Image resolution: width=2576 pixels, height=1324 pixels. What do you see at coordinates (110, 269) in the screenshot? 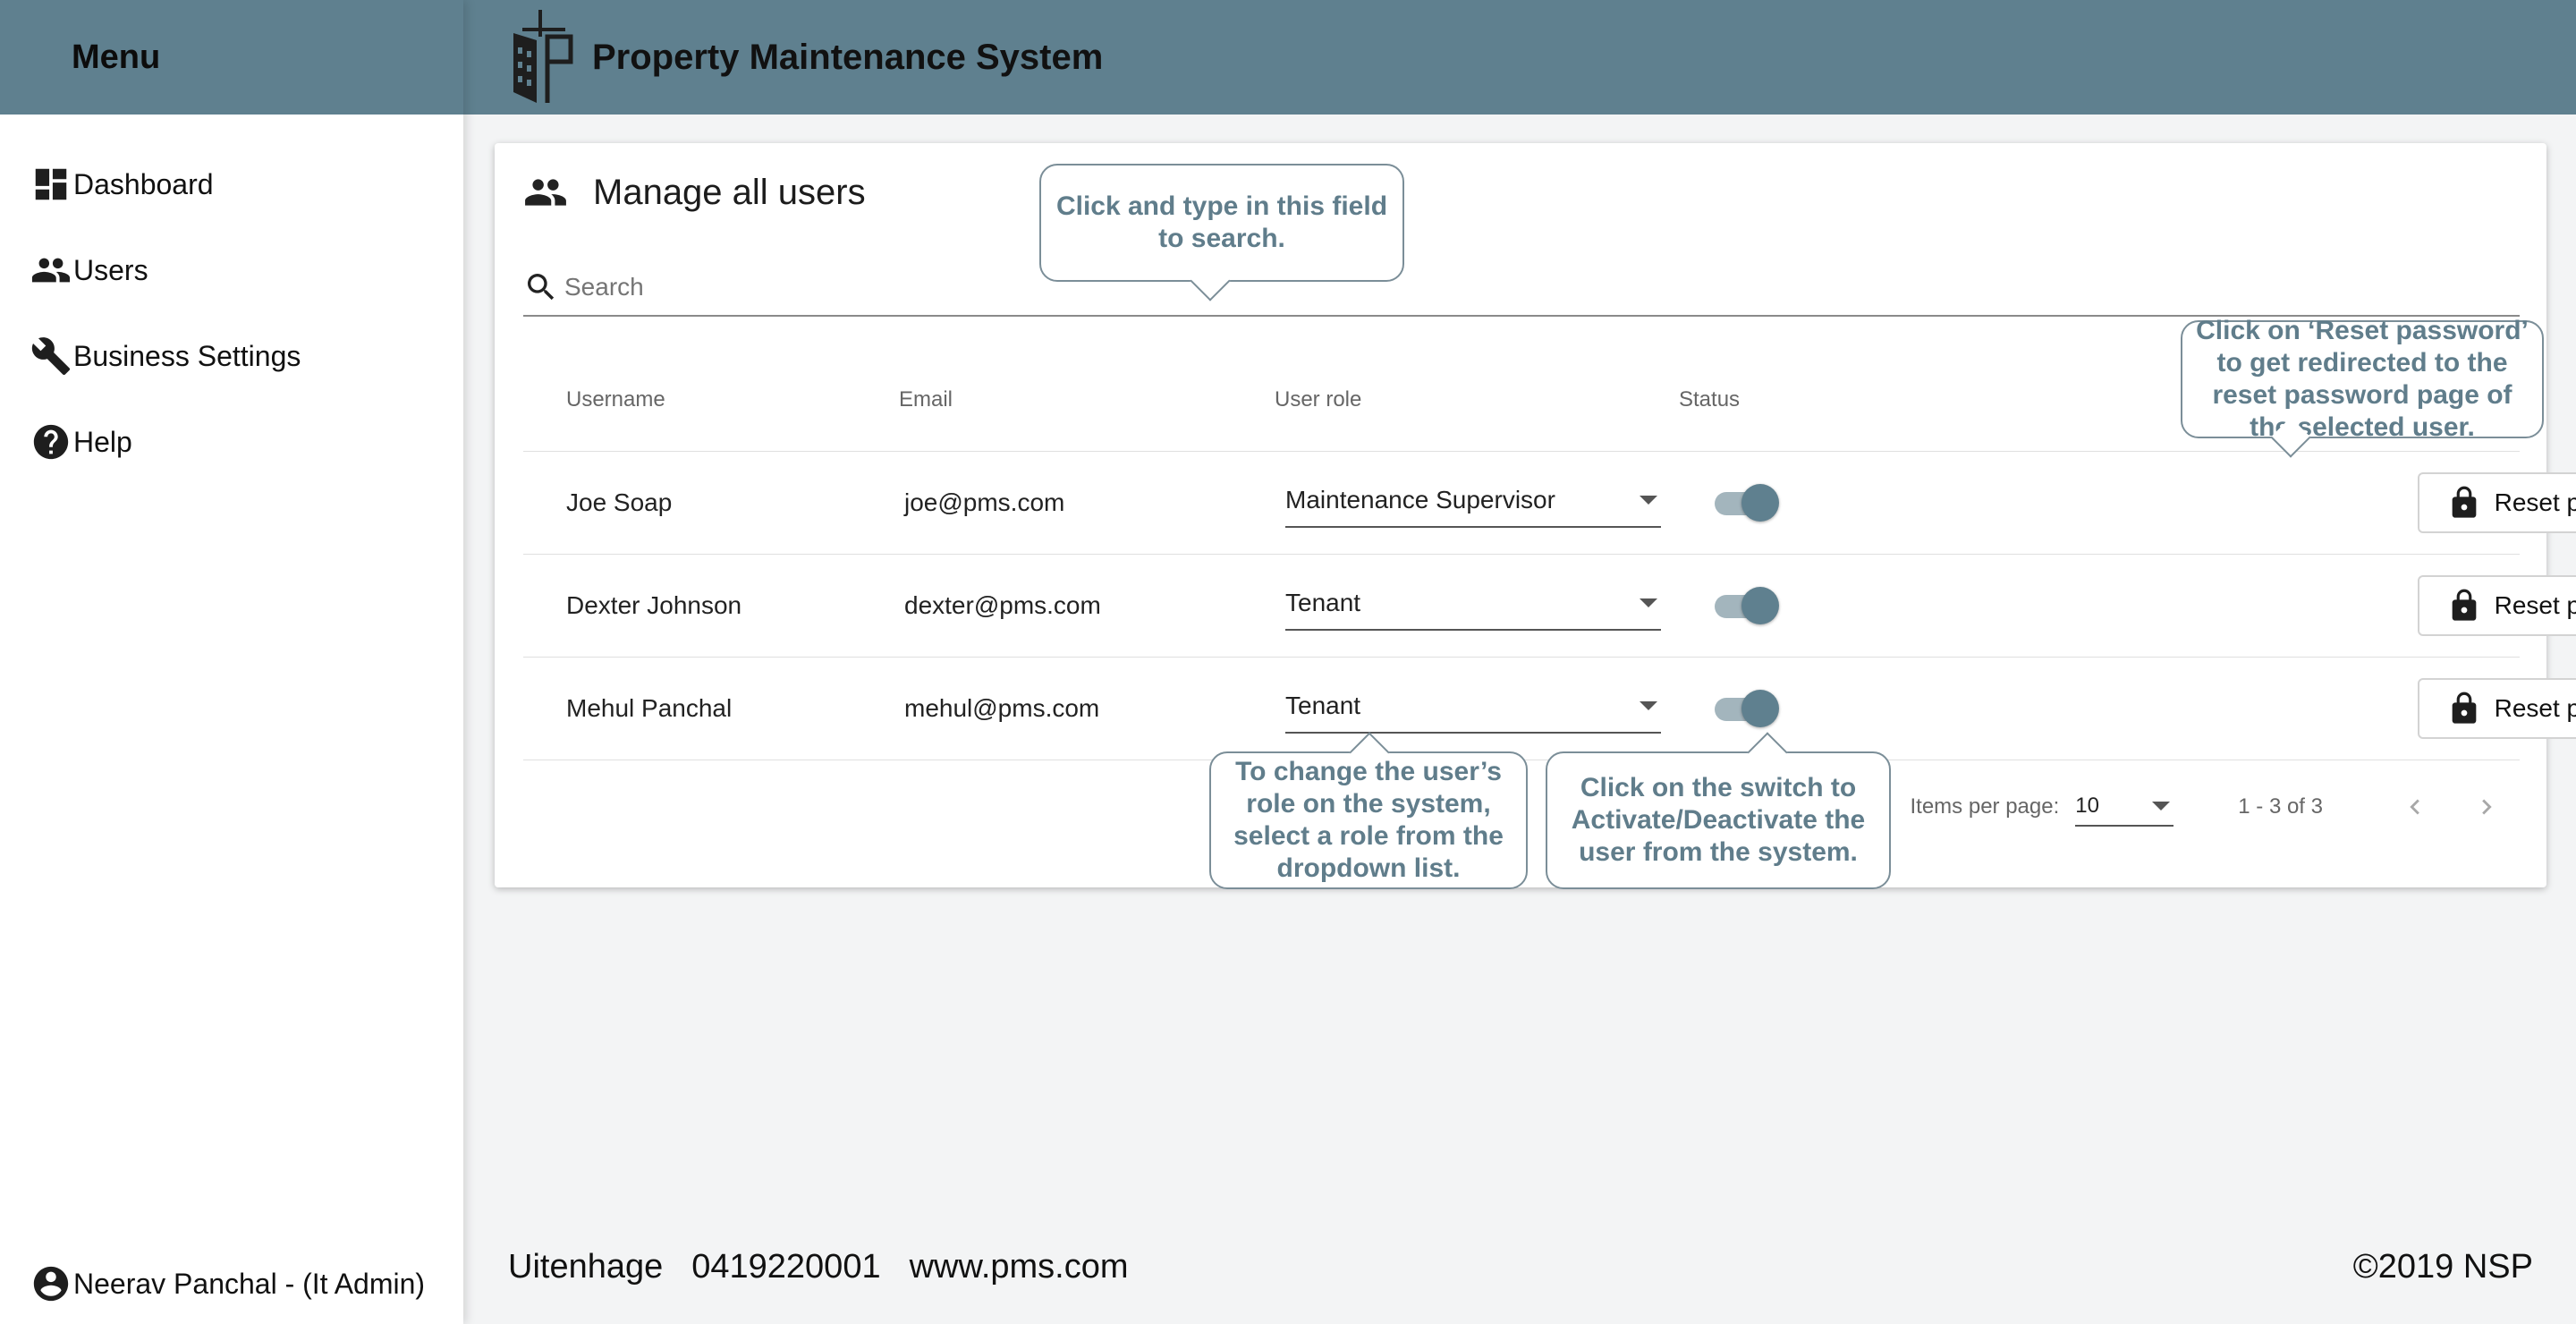
I see `sidebar-item-label: Users` at bounding box center [110, 269].